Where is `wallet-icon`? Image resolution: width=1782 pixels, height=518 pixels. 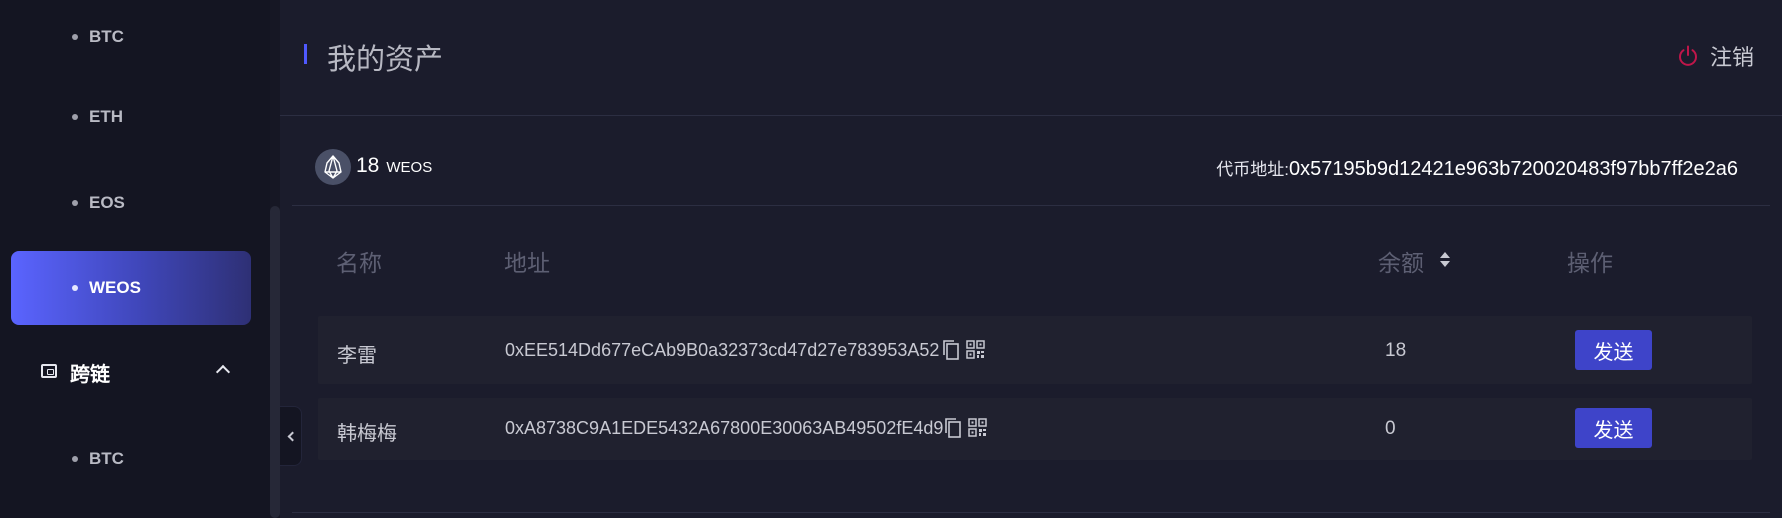 wallet-icon is located at coordinates (49, 371).